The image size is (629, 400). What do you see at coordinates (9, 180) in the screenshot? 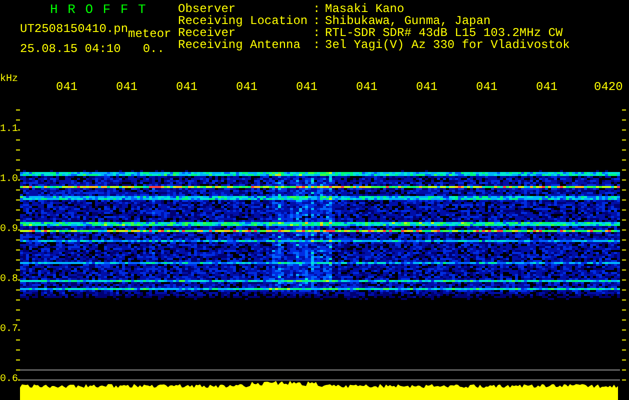
I see `frequency-label: 1.0` at bounding box center [9, 180].